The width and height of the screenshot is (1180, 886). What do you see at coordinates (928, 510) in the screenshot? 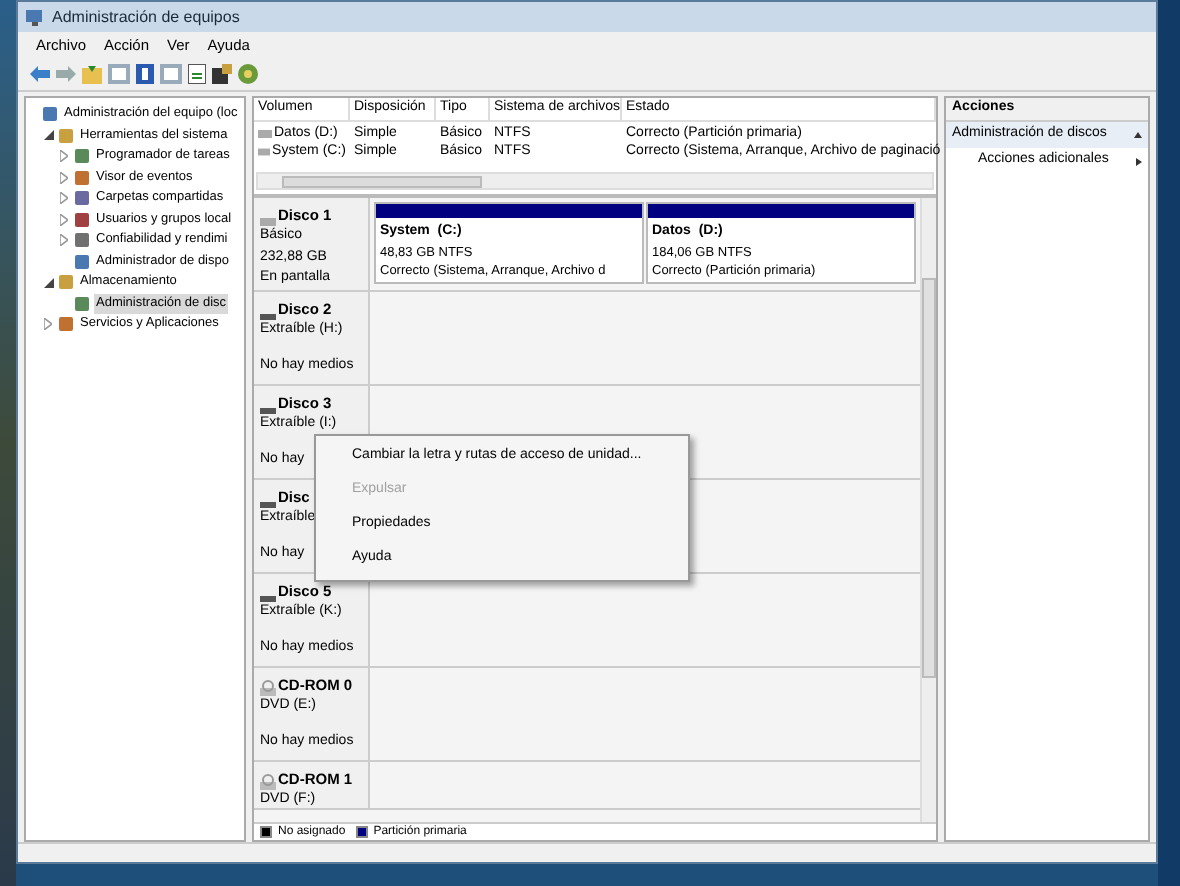
I see `vertical-scrollbar` at bounding box center [928, 510].